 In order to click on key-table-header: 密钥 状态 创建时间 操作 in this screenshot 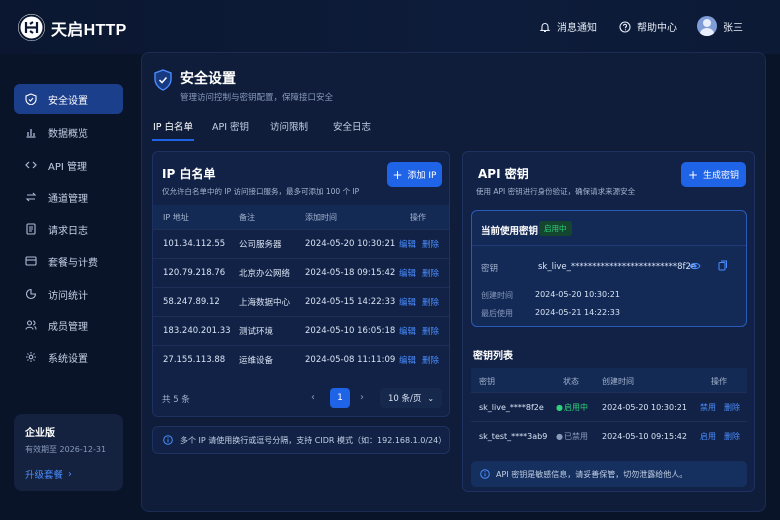, I will do `click(609, 380)`.